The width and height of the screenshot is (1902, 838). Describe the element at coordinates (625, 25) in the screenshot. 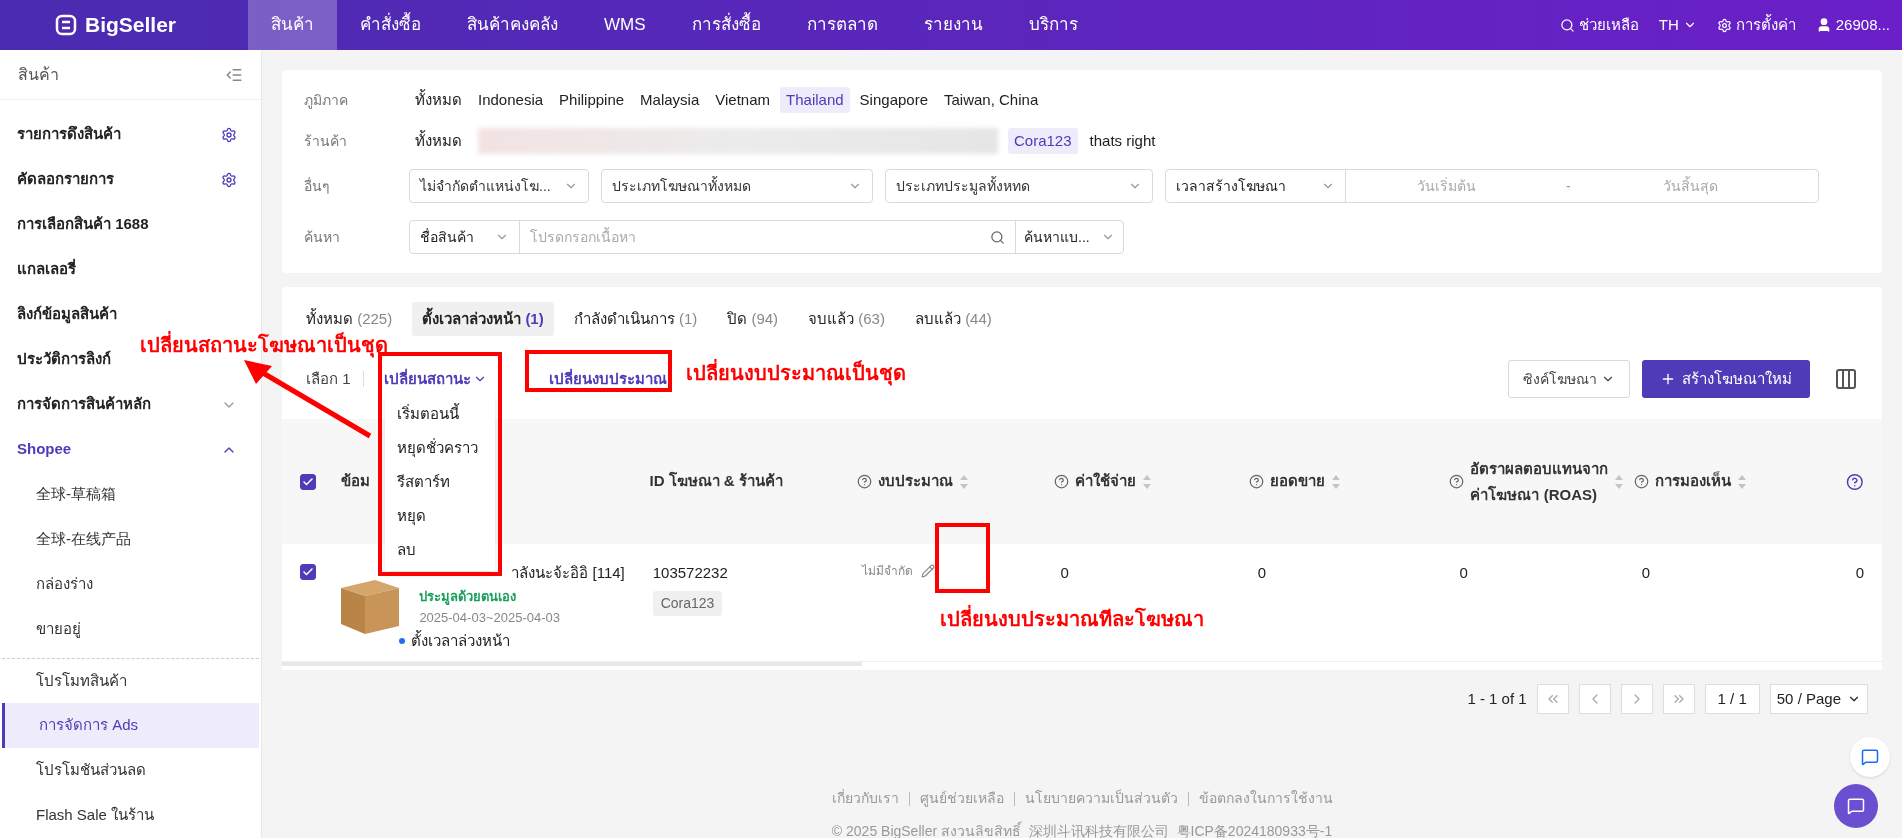

I see `nav-tab: WMS` at that location.